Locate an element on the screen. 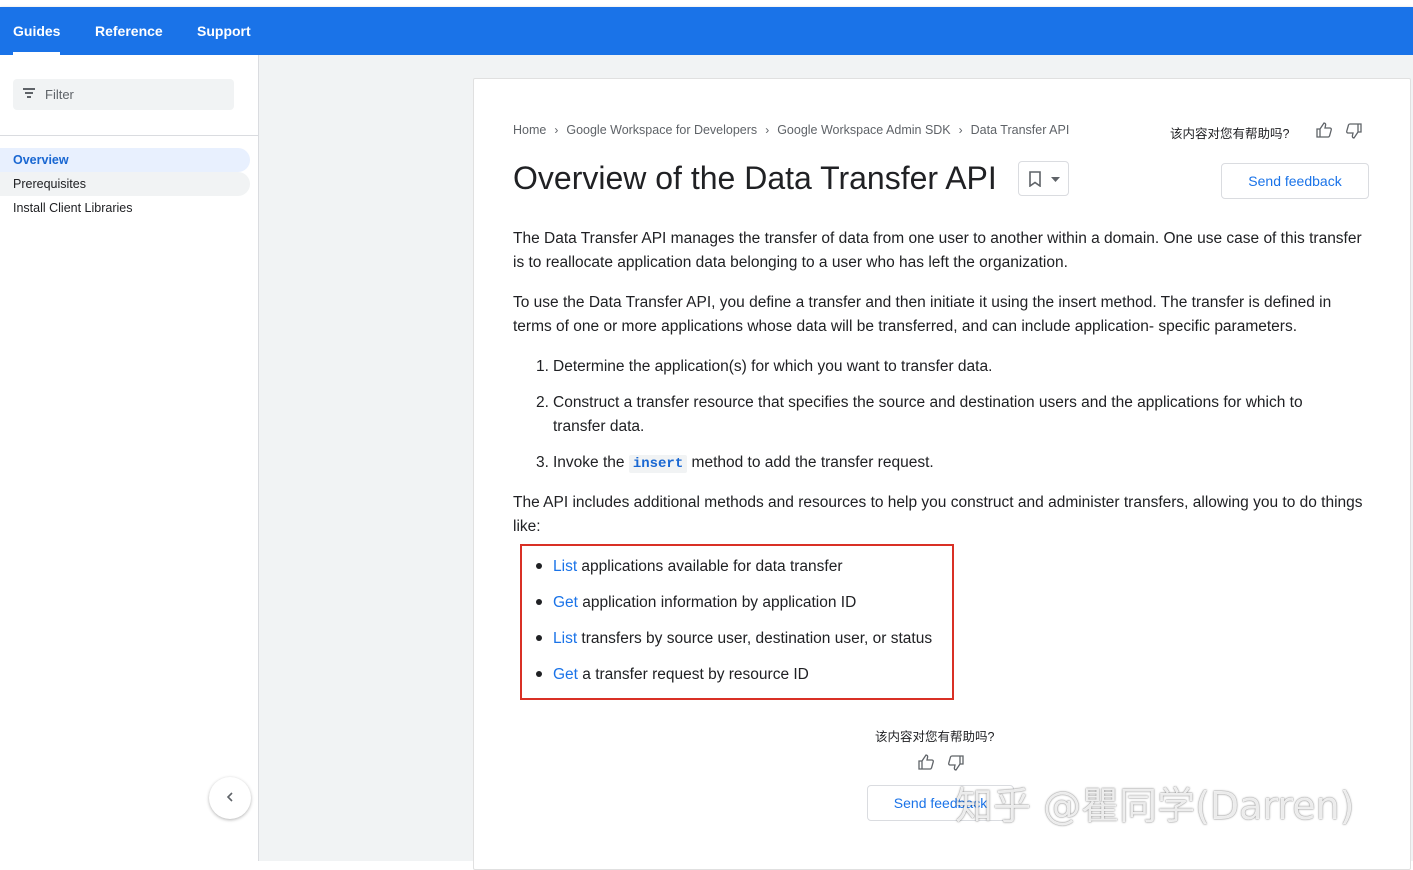 The height and width of the screenshot is (870, 1413). breadcrumb-workspace-developers: Google Workspace for Developers is located at coordinates (661, 130).